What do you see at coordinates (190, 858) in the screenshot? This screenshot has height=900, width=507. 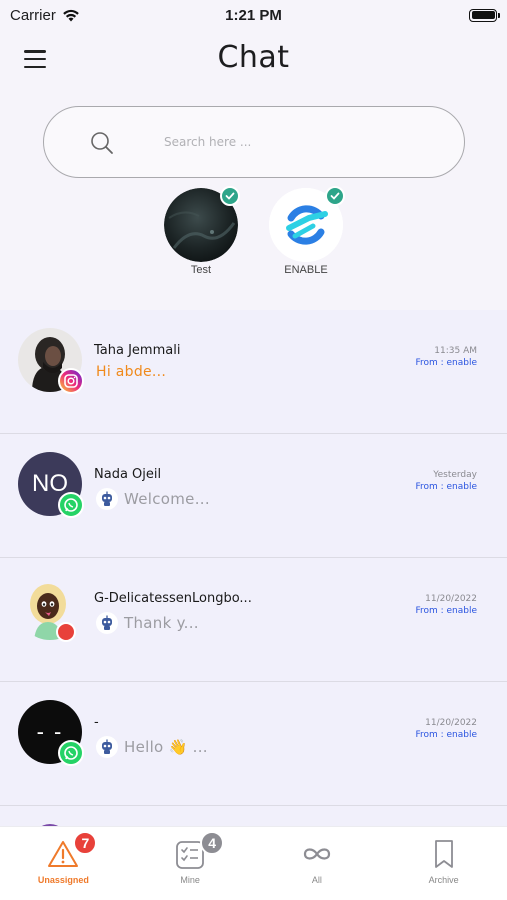 I see `tab-mine: 4 Mine` at bounding box center [190, 858].